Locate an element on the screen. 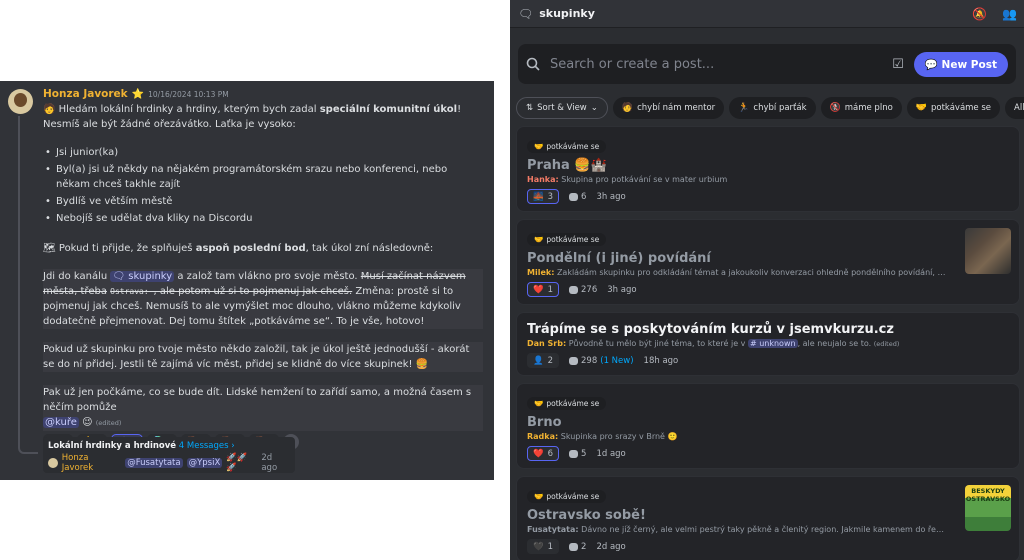 This screenshot has height=560, width=1024. members-icon: 👥 is located at coordinates (1009, 14).